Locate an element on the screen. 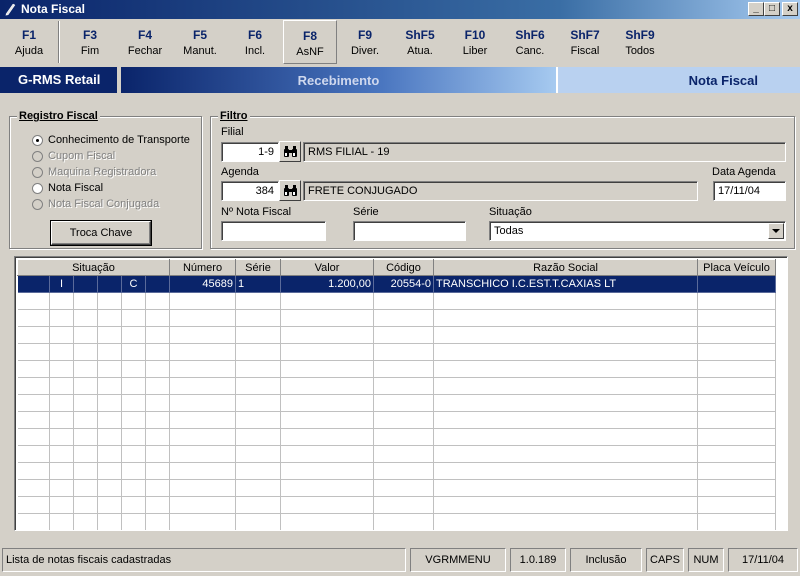 This screenshot has width=800, height=576. header-codigo: Código is located at coordinates (403, 267).